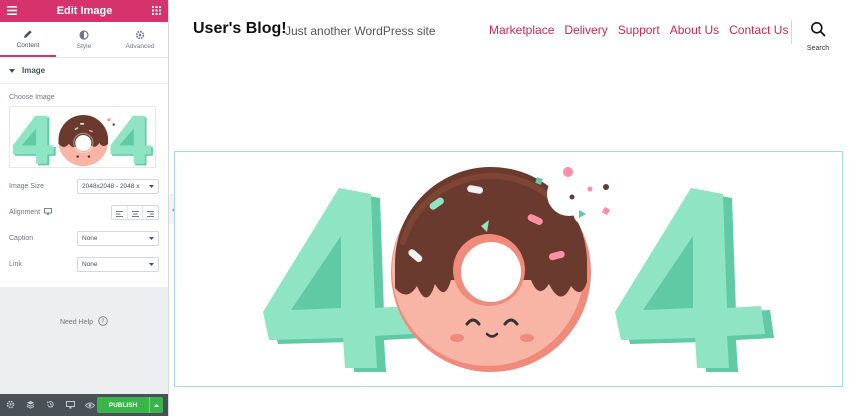 The height and width of the screenshot is (416, 850). What do you see at coordinates (111, 186) in the screenshot?
I see `image-size-value: 2048x2048 - 2048 x` at bounding box center [111, 186].